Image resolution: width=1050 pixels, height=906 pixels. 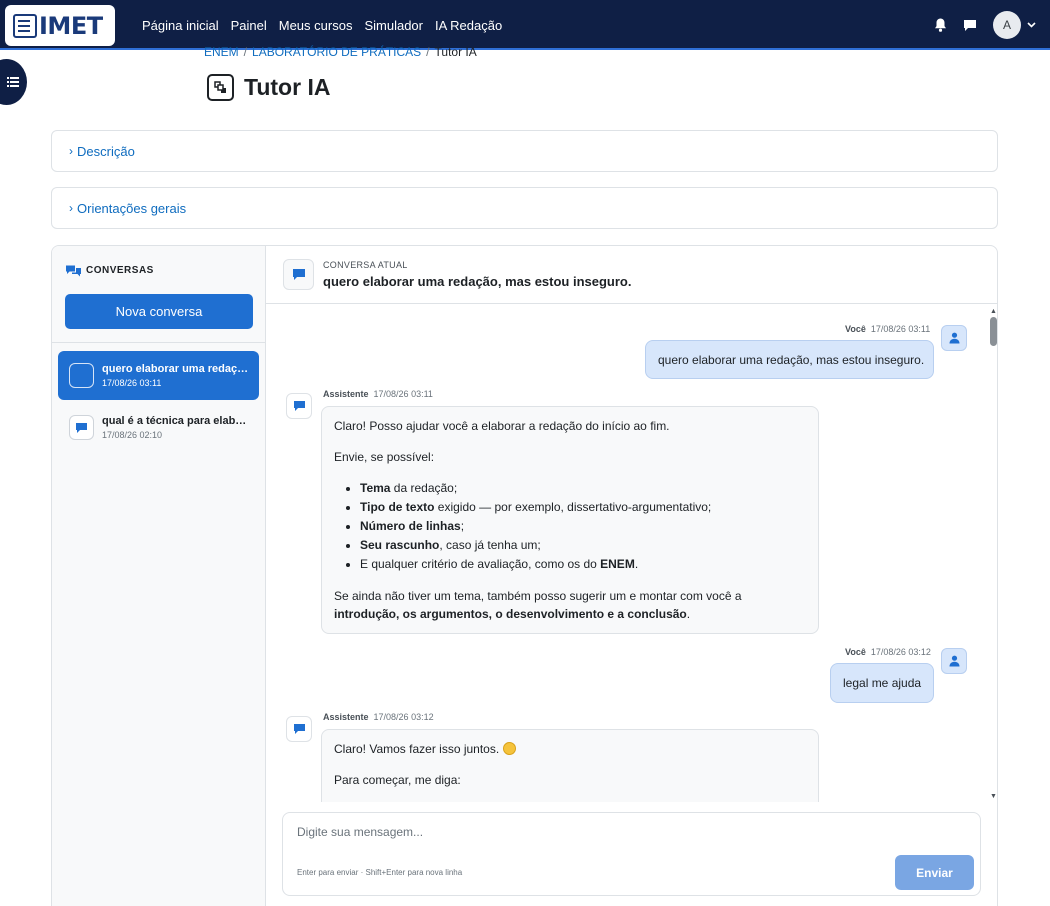 I want to click on scroll-down-icon: ▼, so click(x=993, y=796).